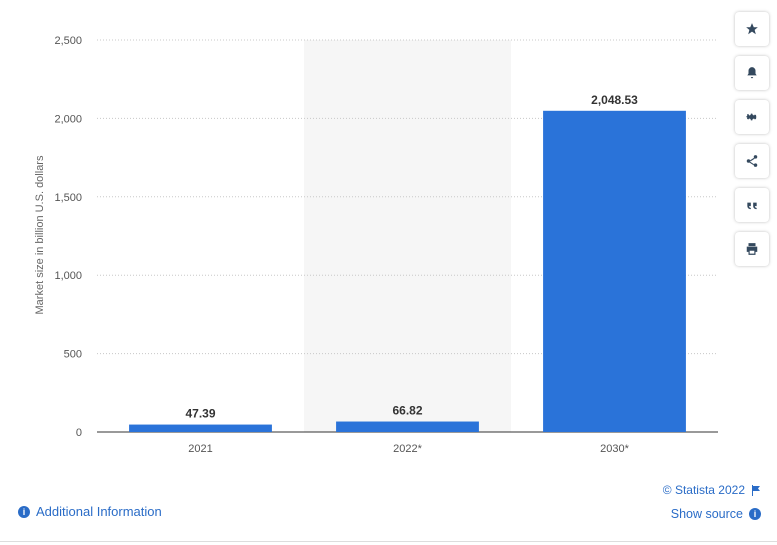 The image size is (777, 545). I want to click on settings-button, so click(752, 117).